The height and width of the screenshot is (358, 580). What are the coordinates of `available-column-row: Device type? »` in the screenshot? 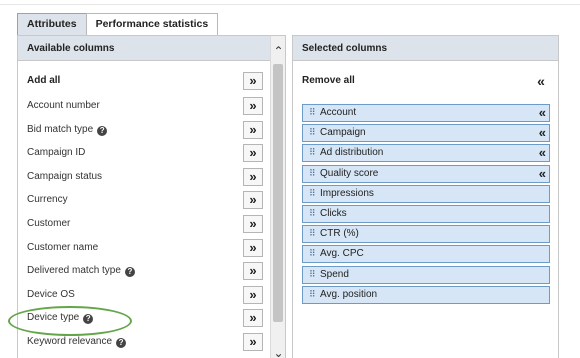 It's located at (144, 319).